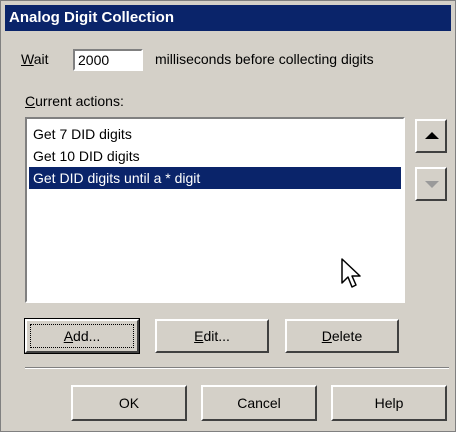 This screenshot has width=456, height=432. Describe the element at coordinates (68, 336) in the screenshot. I see `add-mnemonic: A` at that location.